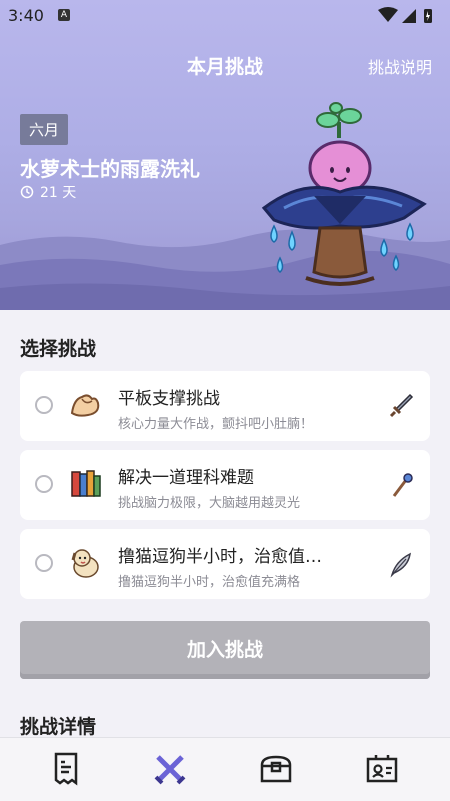 Image resolution: width=450 pixels, height=801 pixels. I want to click on challenge-title: 水萝术士的雨露洗礼, so click(110, 169).